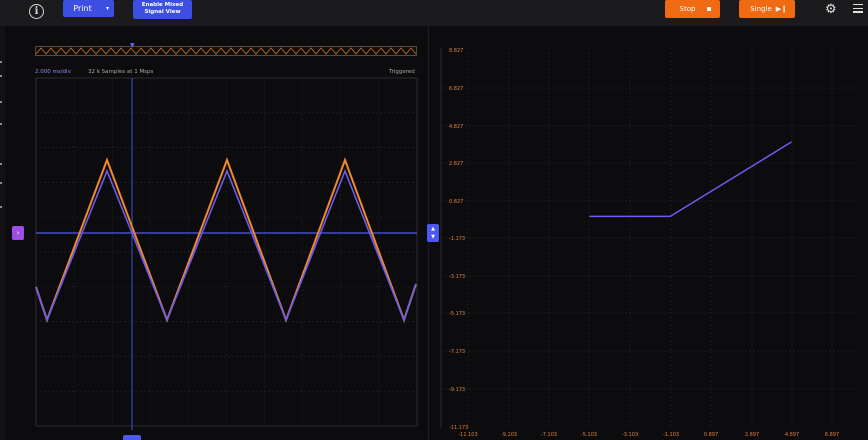 Image resolution: width=868 pixels, height=440 pixels. Describe the element at coordinates (18, 233) in the screenshot. I see `channel-offset-marker: ›` at that location.